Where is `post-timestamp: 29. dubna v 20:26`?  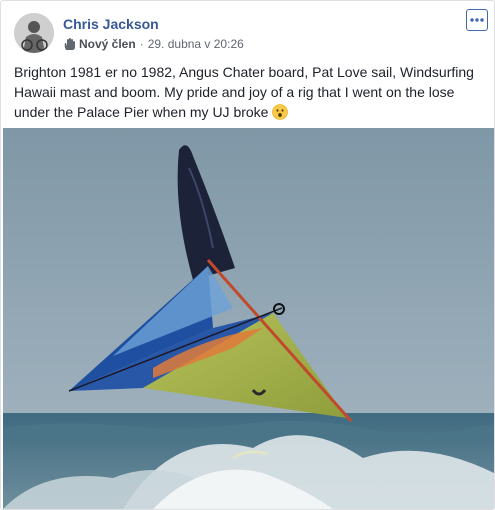 post-timestamp: 29. dubna v 20:26 is located at coordinates (196, 44).